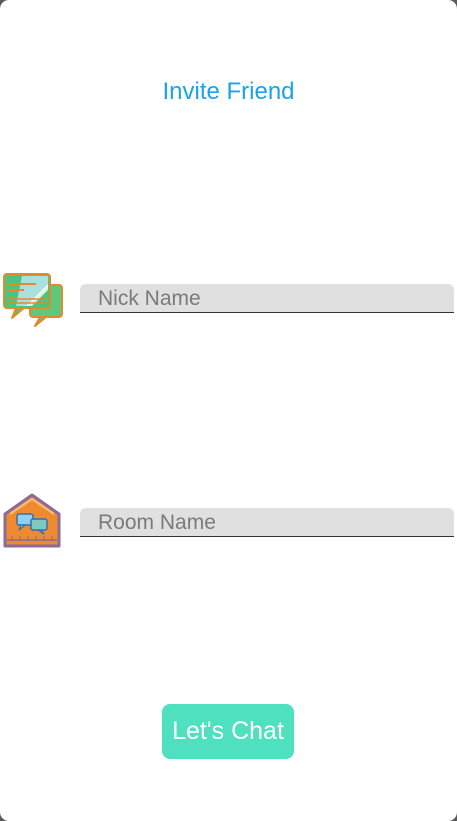  What do you see at coordinates (228, 731) in the screenshot?
I see `lets-chat-button: Let's Chat` at bounding box center [228, 731].